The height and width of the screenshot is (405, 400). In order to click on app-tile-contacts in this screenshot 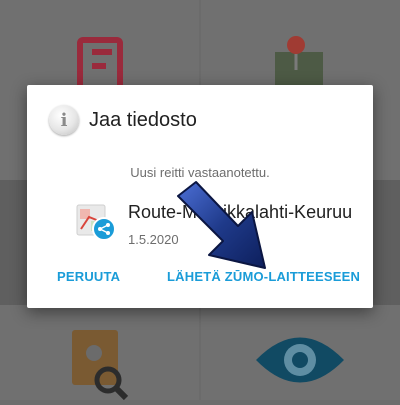, I will do `click(99, 353)`.